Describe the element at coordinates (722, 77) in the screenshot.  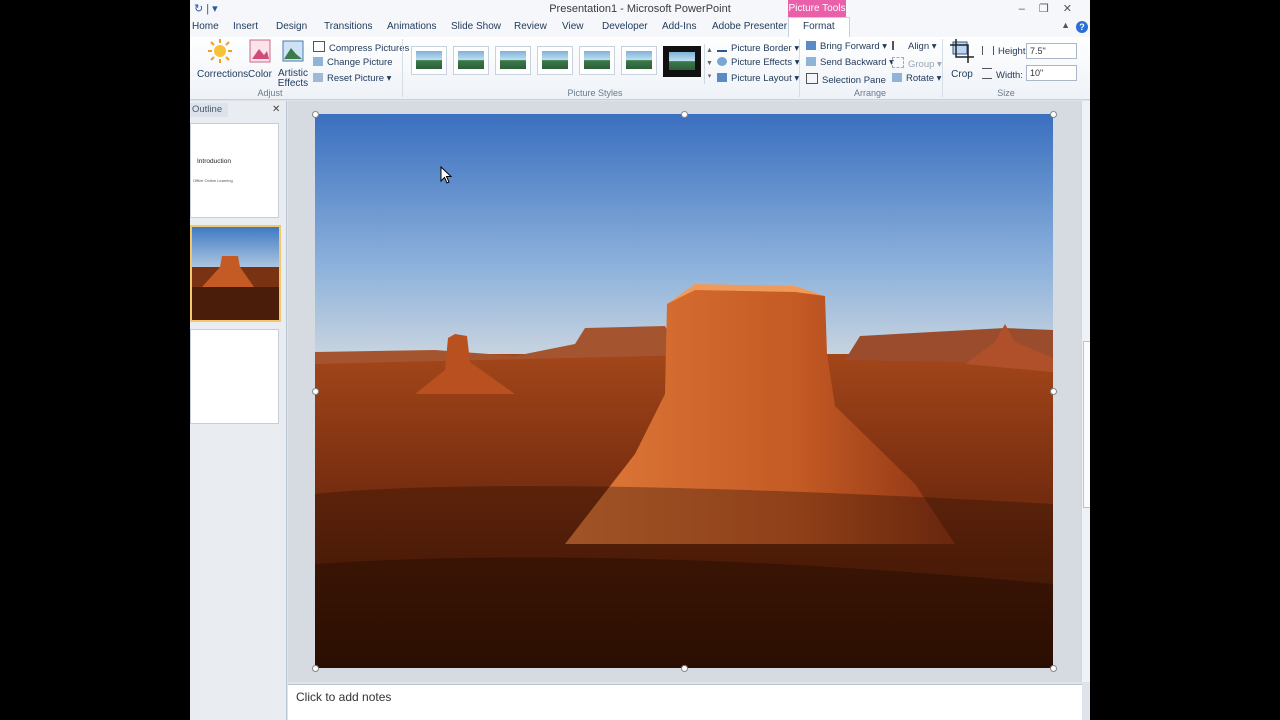
I see `layout-icon` at that location.